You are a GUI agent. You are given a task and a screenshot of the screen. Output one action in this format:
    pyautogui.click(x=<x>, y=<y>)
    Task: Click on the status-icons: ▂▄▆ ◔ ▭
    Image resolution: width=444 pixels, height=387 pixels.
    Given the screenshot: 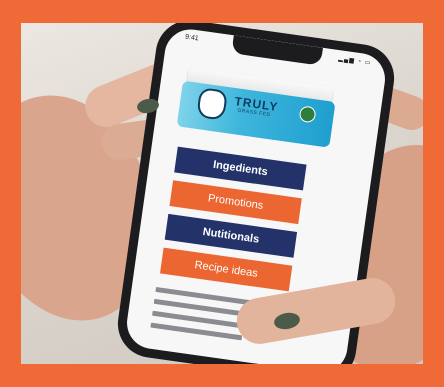 What is the action you would take?
    pyautogui.click(x=355, y=61)
    